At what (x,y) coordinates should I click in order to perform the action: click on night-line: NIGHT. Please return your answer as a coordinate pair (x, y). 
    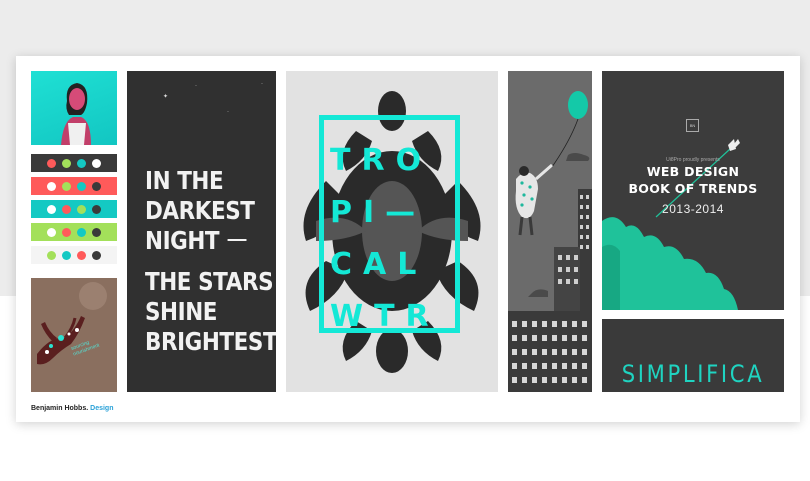
    Looking at the image, I should click on (182, 240).